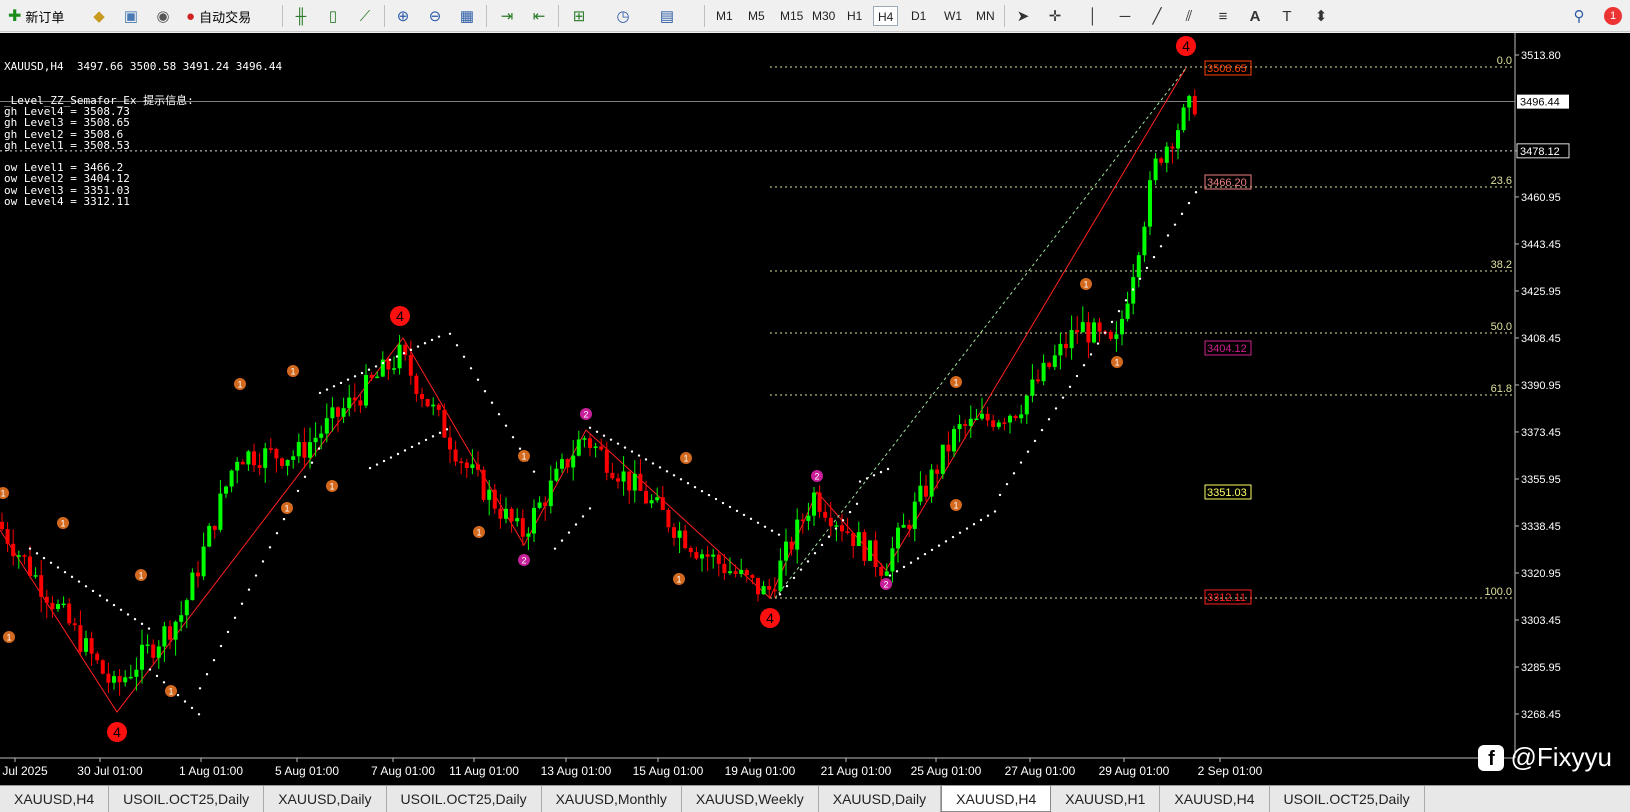  What do you see at coordinates (403, 16) in the screenshot?
I see `zoom-in-icon: ⊕` at bounding box center [403, 16].